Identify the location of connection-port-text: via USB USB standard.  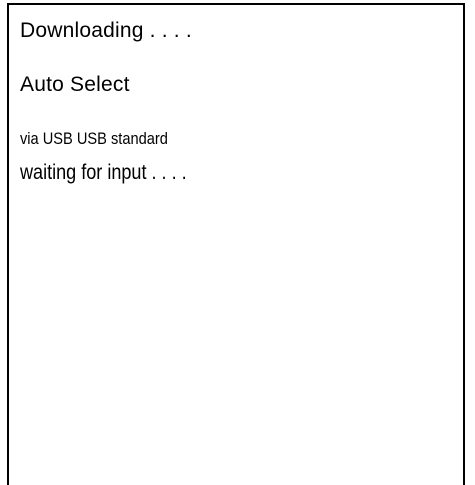
(94, 138).